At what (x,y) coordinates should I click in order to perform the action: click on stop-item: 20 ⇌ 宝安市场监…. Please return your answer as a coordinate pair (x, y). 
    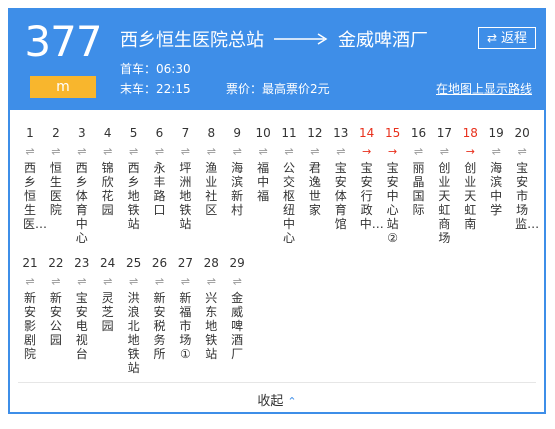
    Looking at the image, I should click on (525, 178).